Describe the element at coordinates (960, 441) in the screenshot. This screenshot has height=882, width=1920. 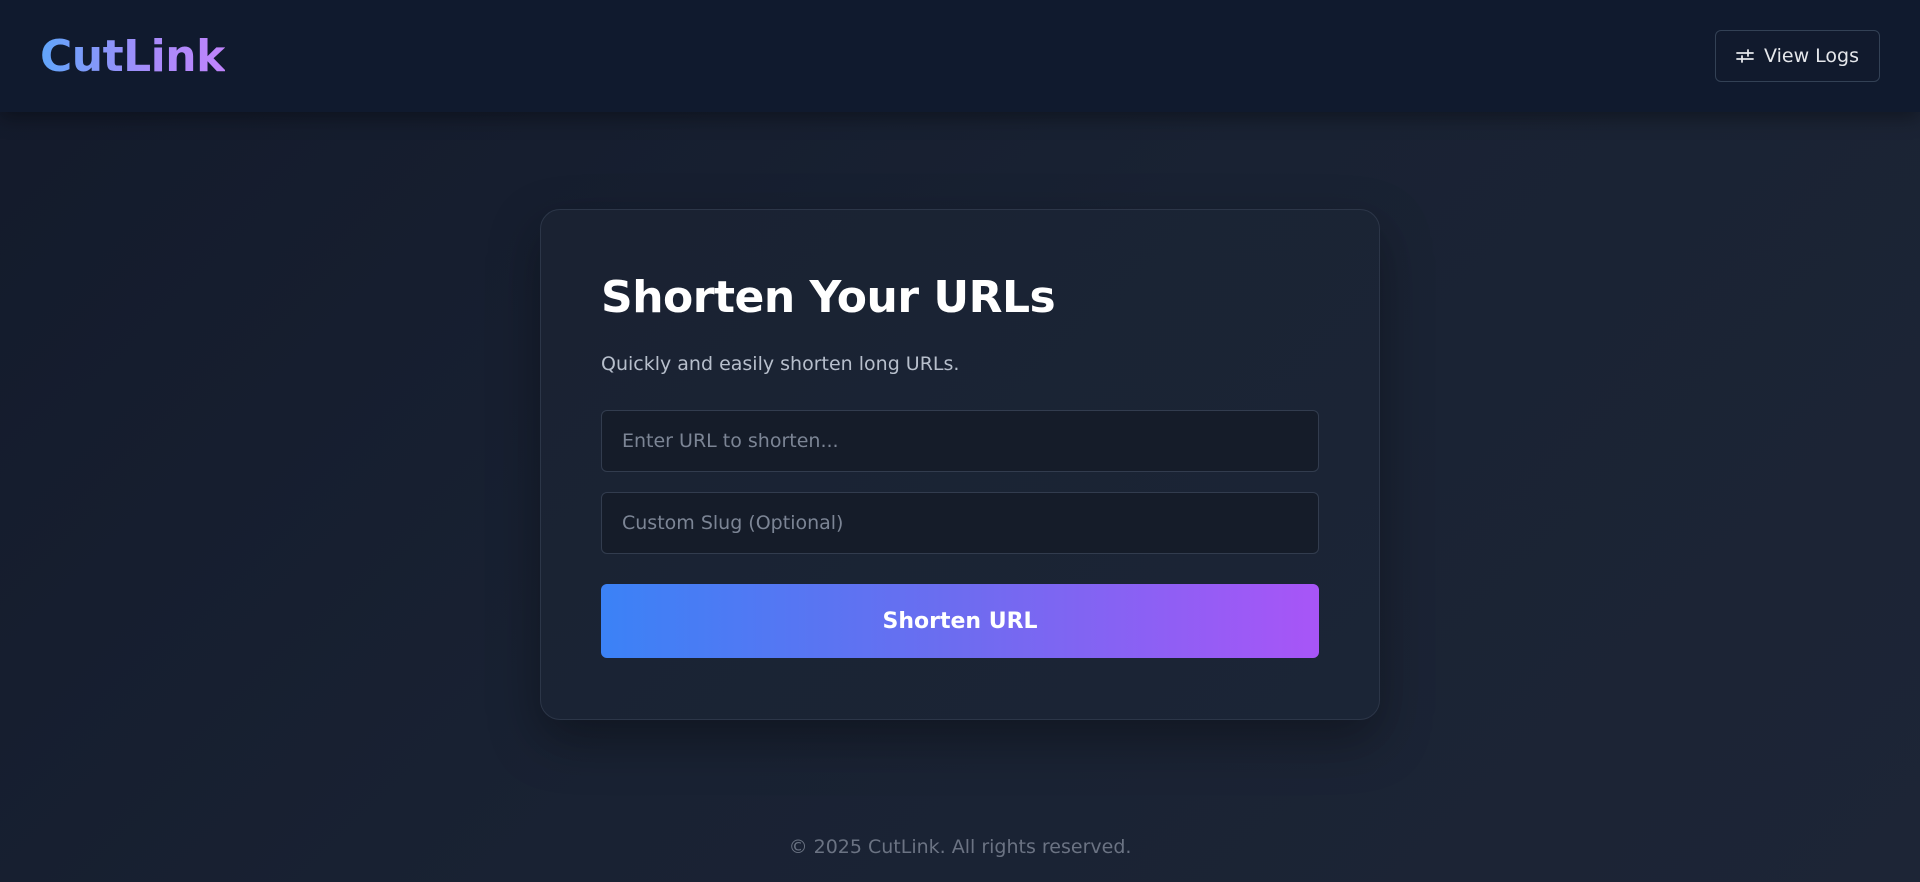
I see `url-input` at that location.